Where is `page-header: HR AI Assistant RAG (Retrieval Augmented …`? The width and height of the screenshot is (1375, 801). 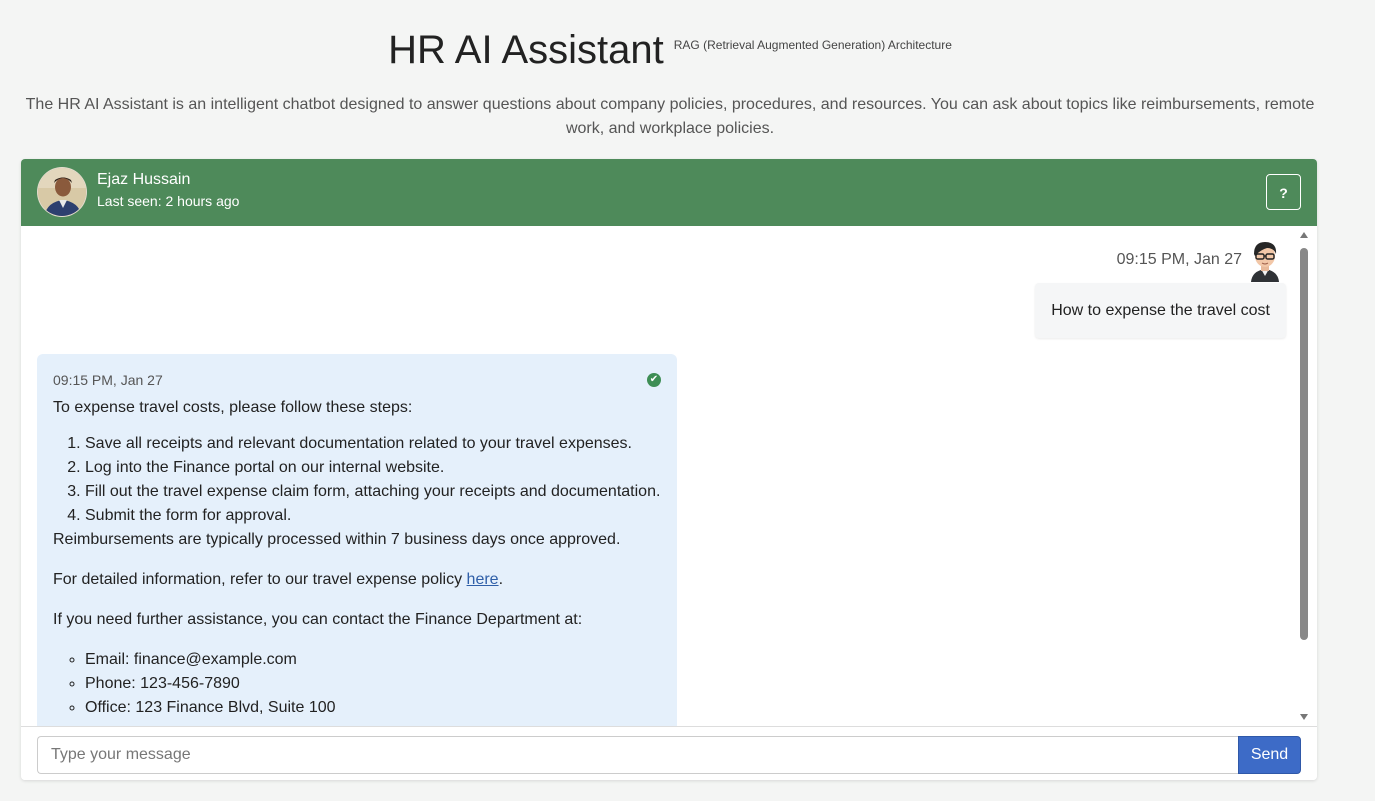 page-header: HR AI Assistant RAG (Retrieval Augmented … is located at coordinates (670, 50).